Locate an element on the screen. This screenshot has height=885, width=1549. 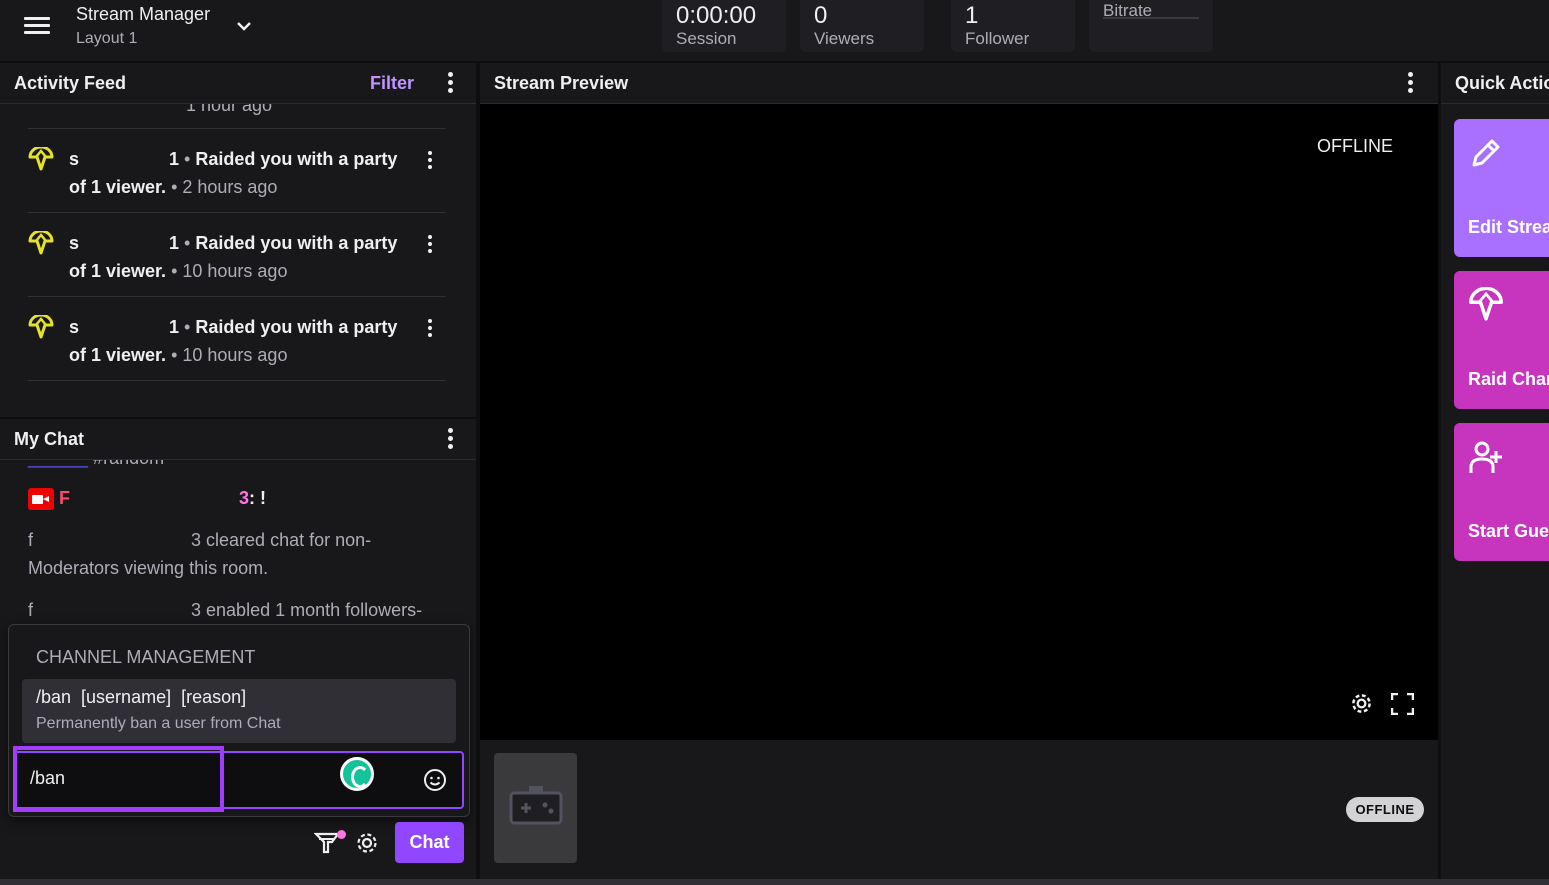
chat-text: 3 cleared chat for non- is located at coordinates (281, 540).